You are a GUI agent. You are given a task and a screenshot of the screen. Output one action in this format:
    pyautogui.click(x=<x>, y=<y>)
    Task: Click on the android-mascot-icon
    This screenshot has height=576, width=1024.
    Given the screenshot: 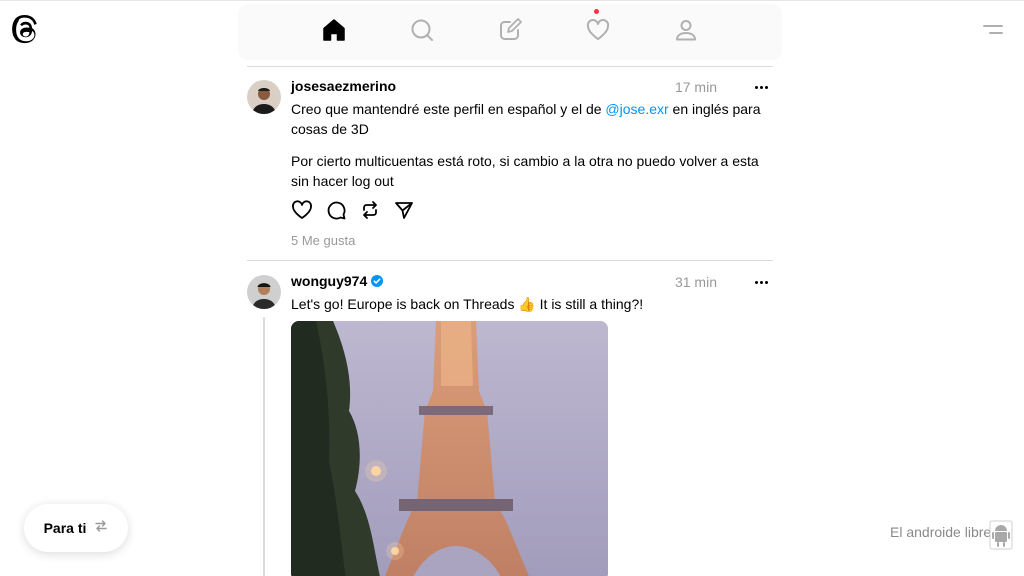 What is the action you would take?
    pyautogui.click(x=1001, y=535)
    